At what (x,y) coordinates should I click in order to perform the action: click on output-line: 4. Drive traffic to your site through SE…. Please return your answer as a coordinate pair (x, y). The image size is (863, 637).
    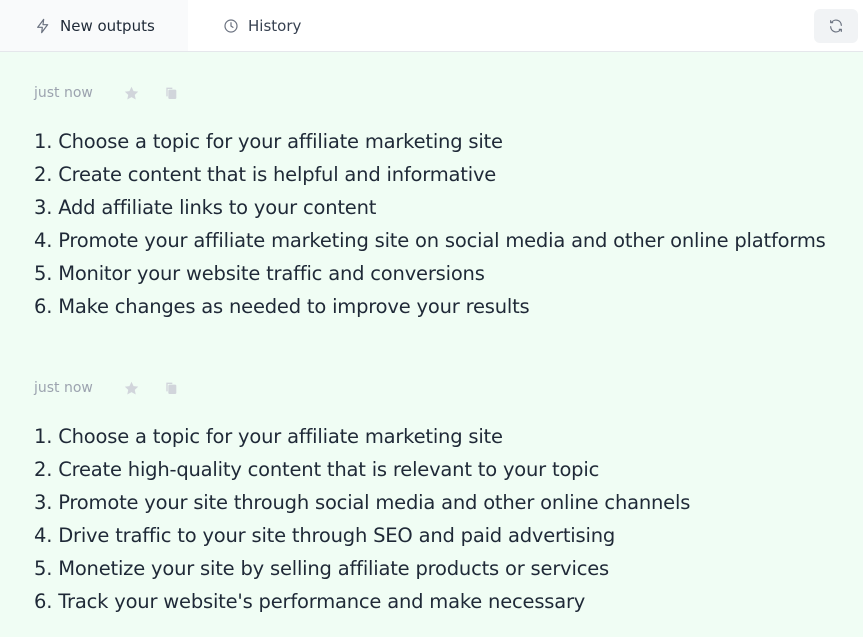
    Looking at the image, I should click on (325, 535).